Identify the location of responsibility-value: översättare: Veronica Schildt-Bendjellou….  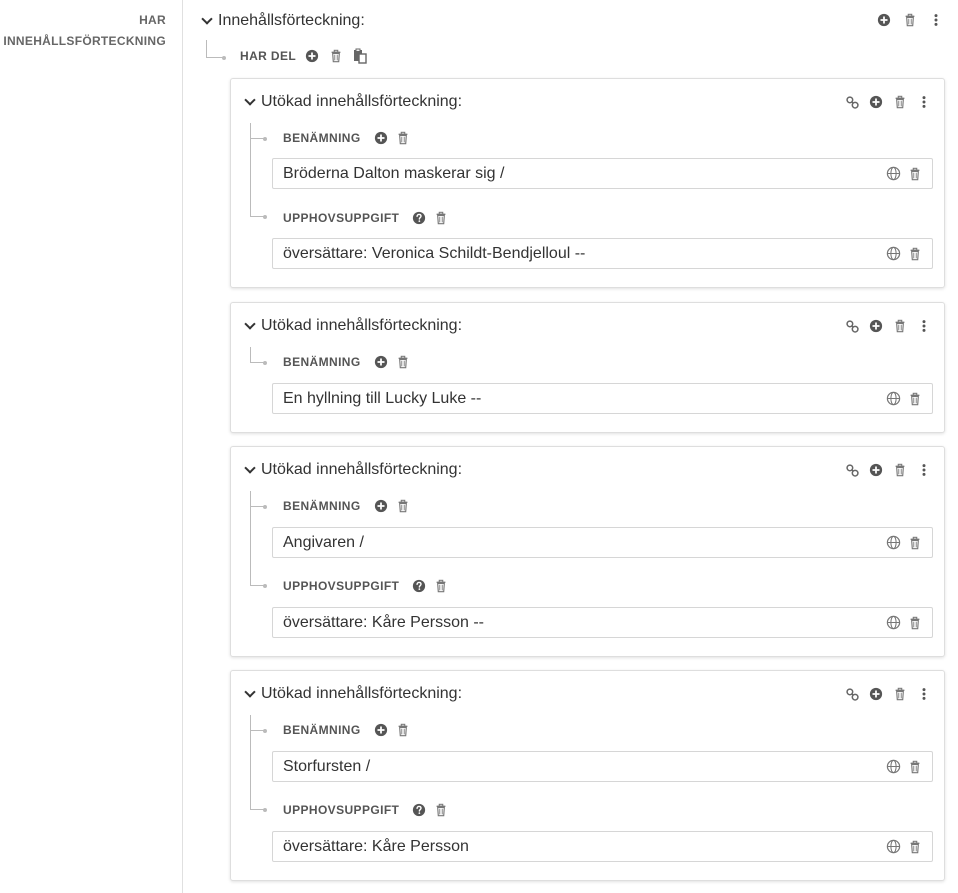
(579, 254).